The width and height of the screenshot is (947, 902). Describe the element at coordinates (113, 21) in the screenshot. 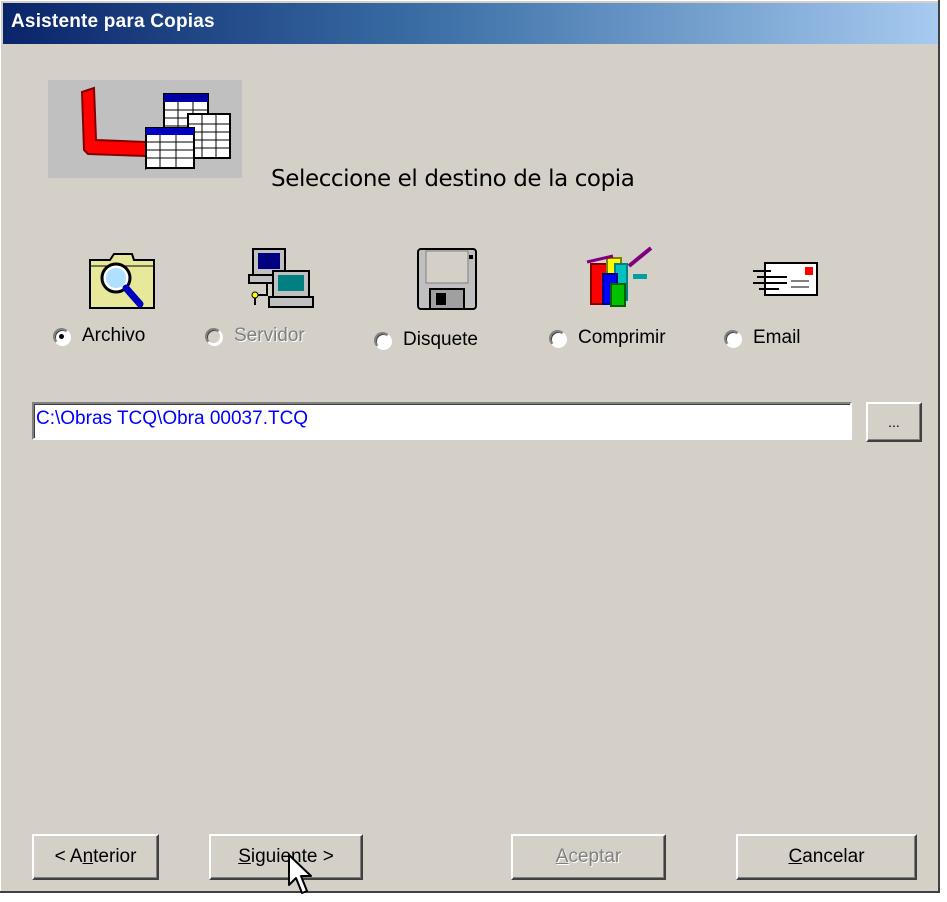

I see `window-title: Asistente para Copias` at that location.